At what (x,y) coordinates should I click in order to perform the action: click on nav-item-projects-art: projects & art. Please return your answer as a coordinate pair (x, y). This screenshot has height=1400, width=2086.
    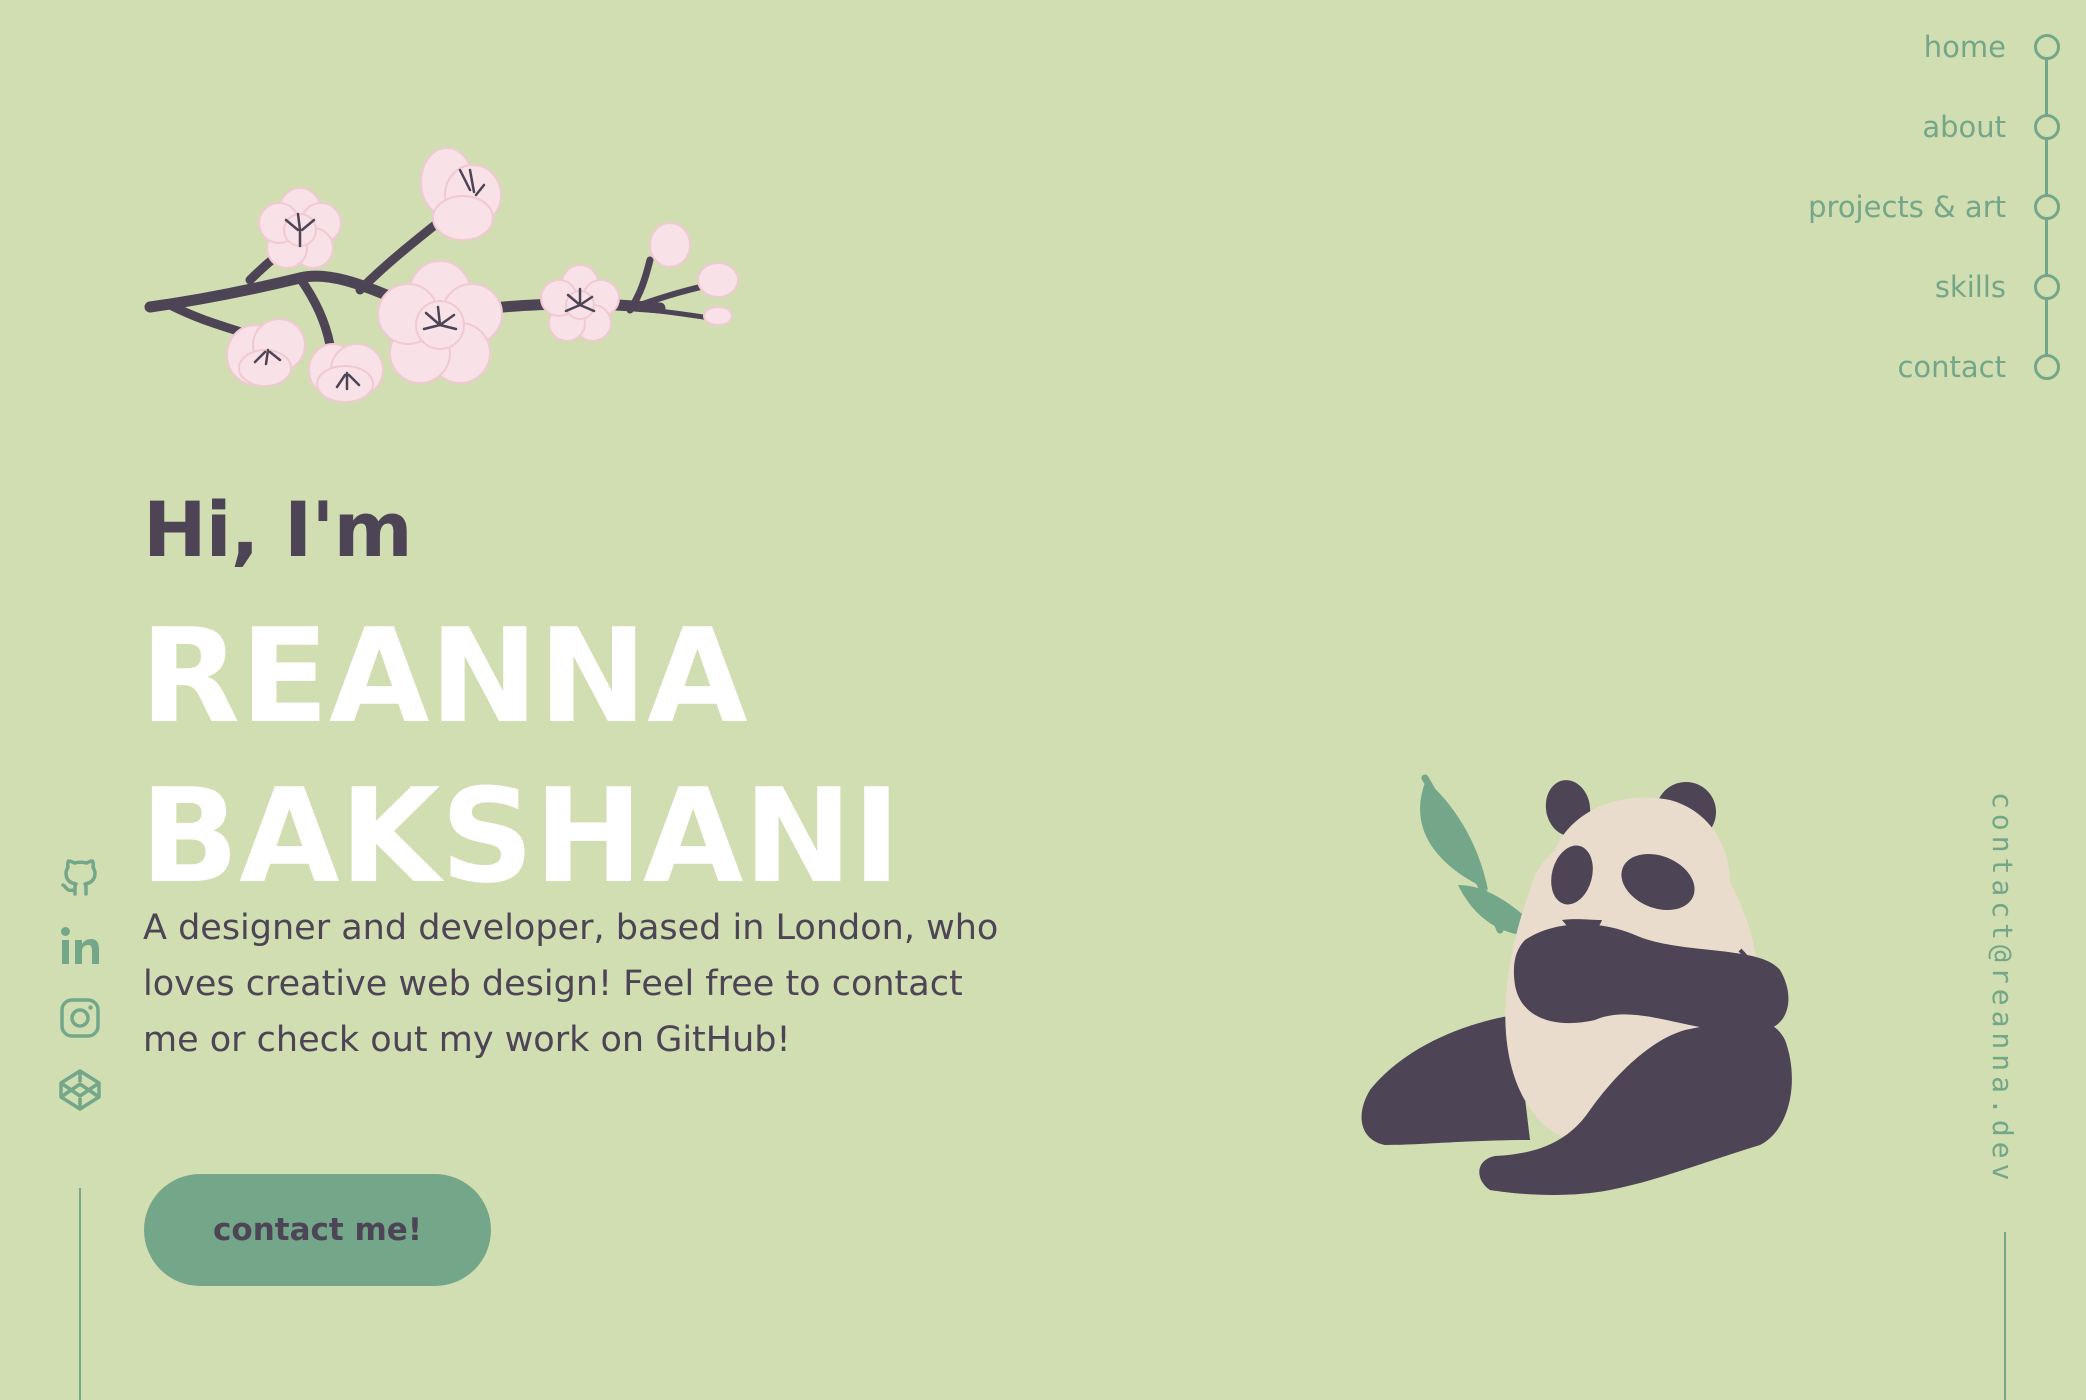
    Looking at the image, I should click on (1937, 207).